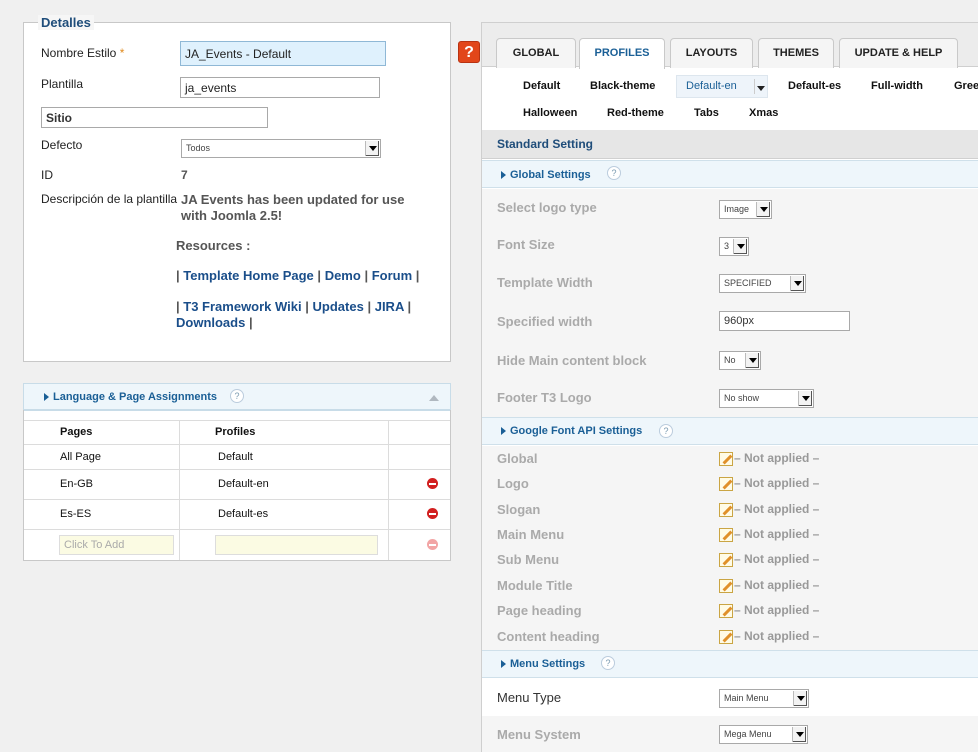 This screenshot has height=752, width=978. Describe the element at coordinates (76, 432) in the screenshot. I see `column-header-pages: Pages` at that location.